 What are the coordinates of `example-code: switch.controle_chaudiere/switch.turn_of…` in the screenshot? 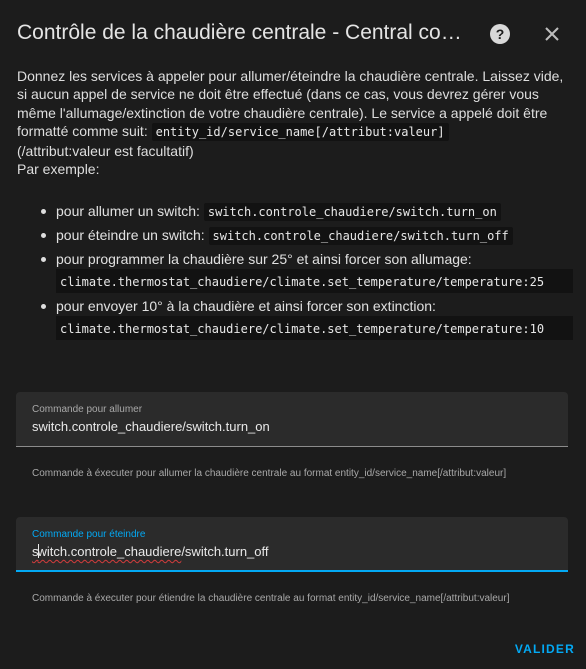 It's located at (360, 236).